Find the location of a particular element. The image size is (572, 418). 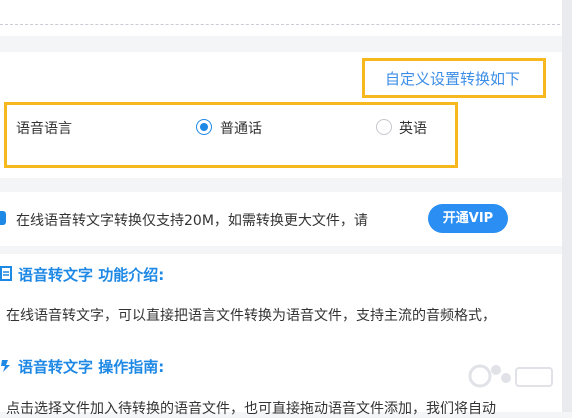

language-label: 语音语言 is located at coordinates (44, 129).